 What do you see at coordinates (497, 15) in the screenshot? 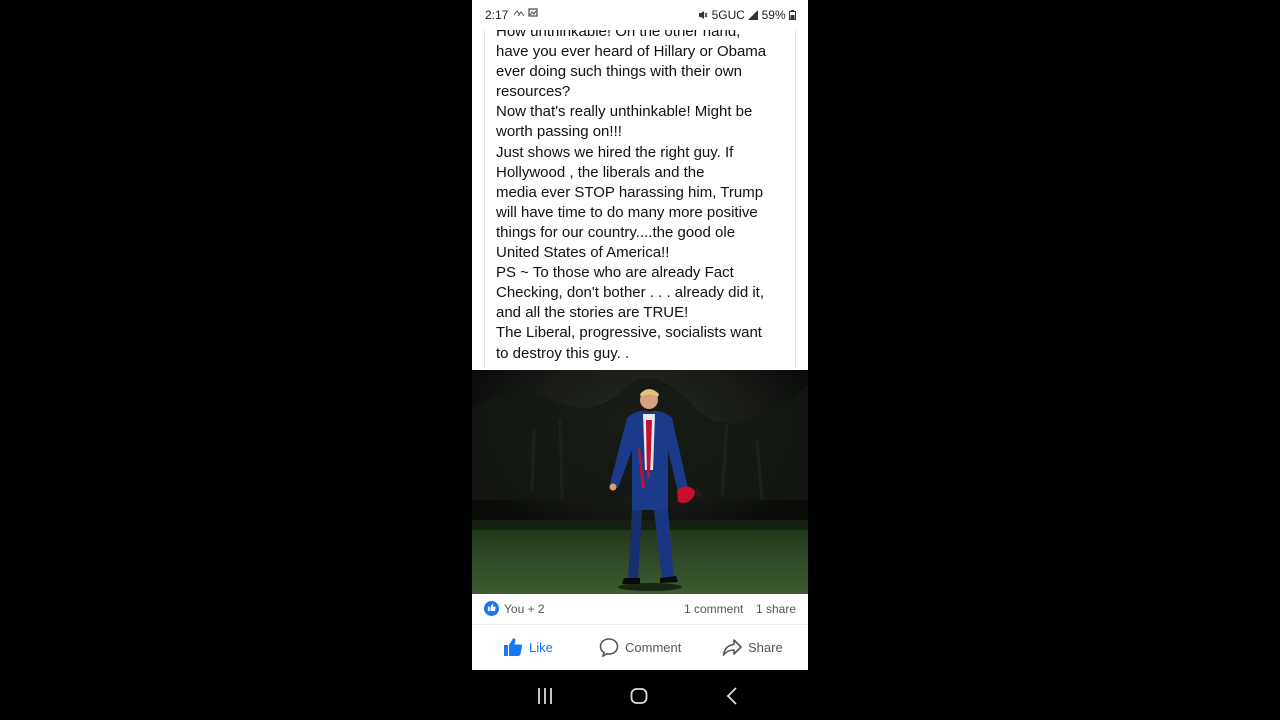
I see `status-time: 2:17` at bounding box center [497, 15].